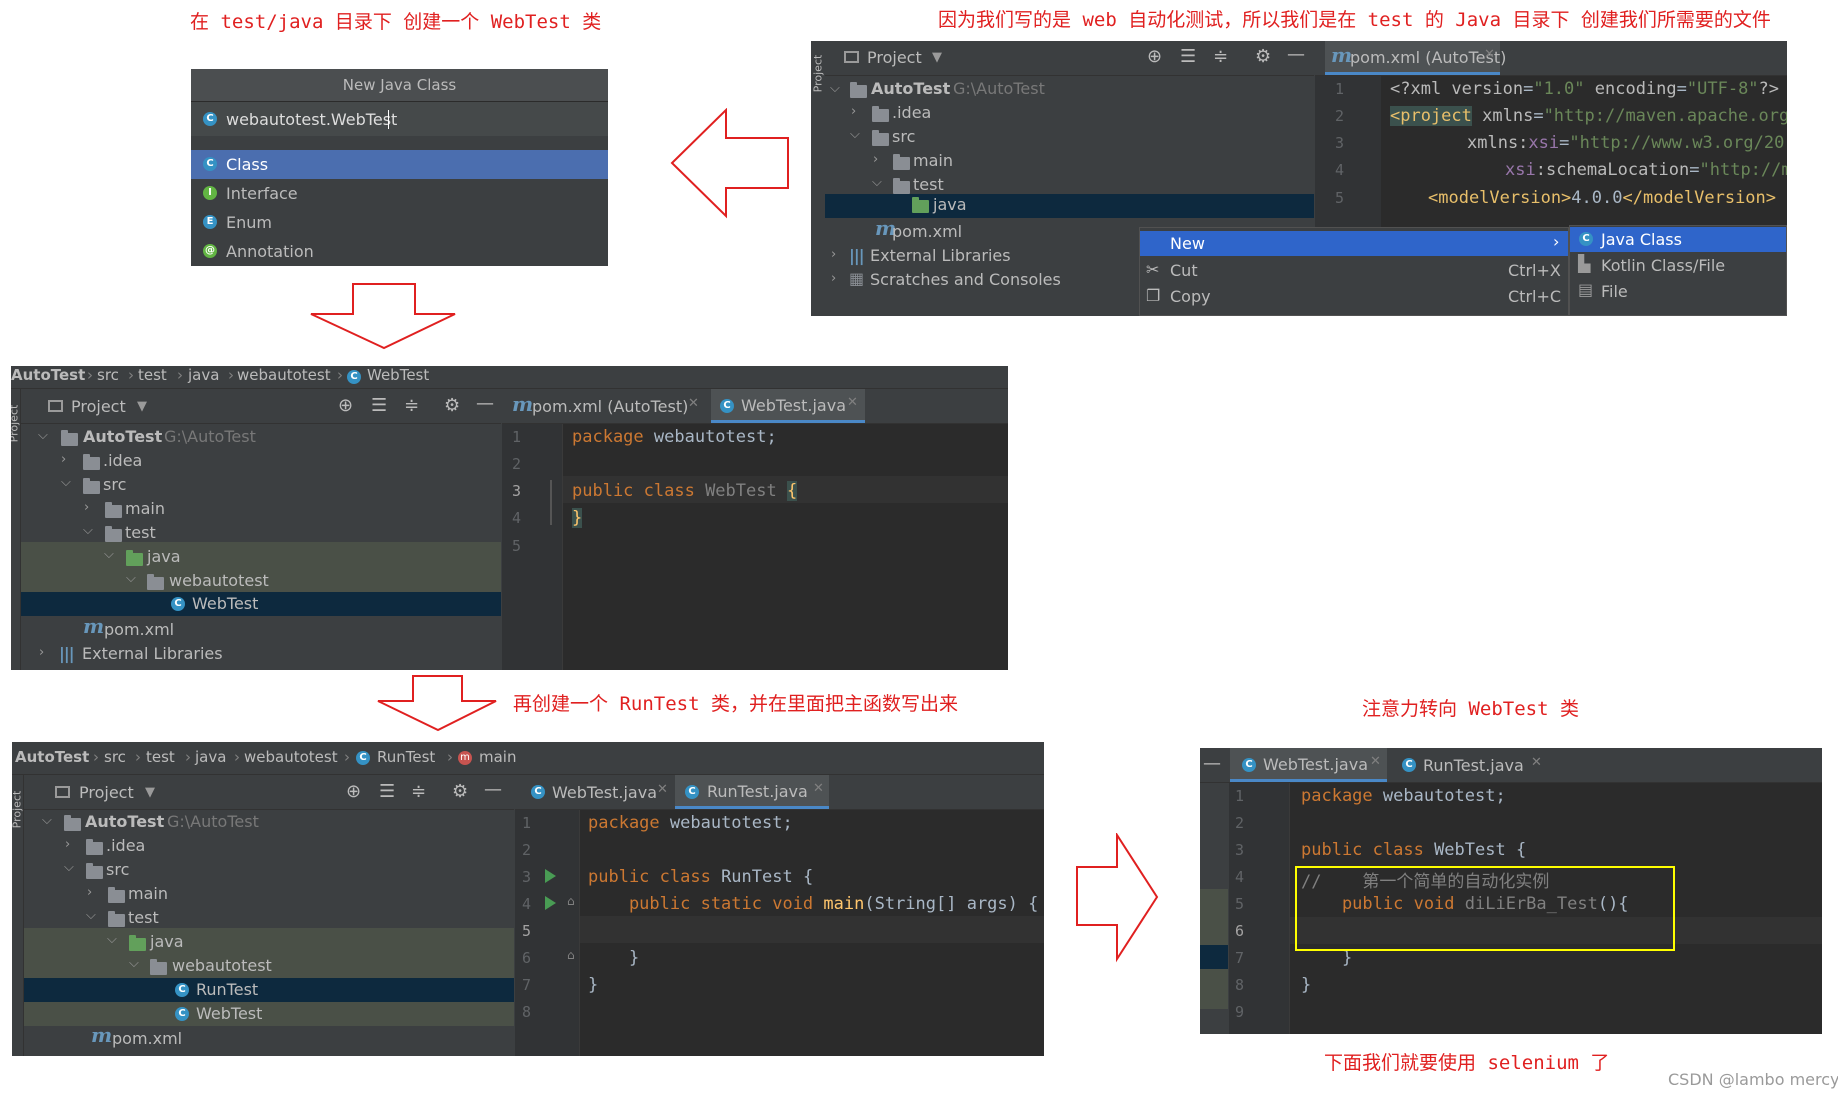 The image size is (1838, 1096). Describe the element at coordinates (152, 375) in the screenshot. I see `crumb-test: test` at that location.